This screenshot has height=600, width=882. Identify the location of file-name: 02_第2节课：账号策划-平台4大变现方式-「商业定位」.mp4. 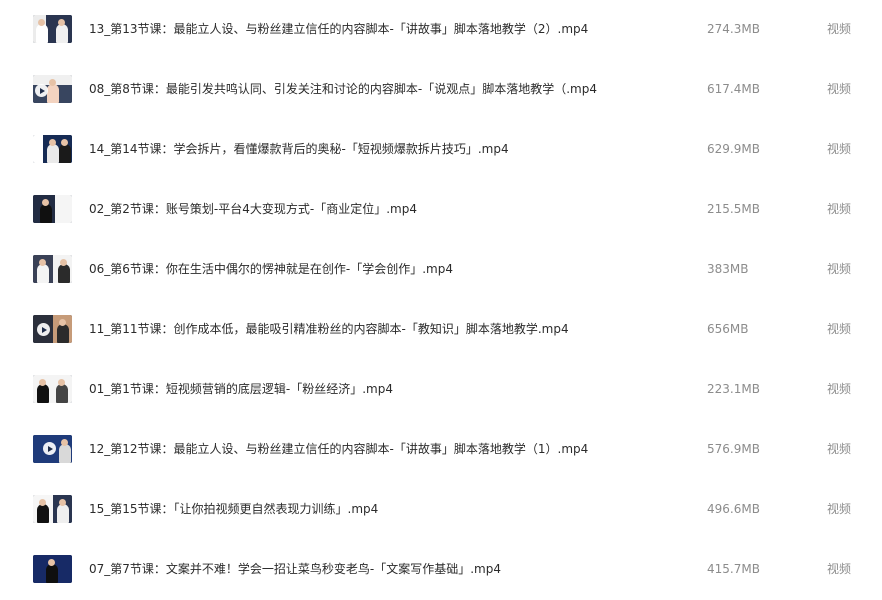
(253, 209).